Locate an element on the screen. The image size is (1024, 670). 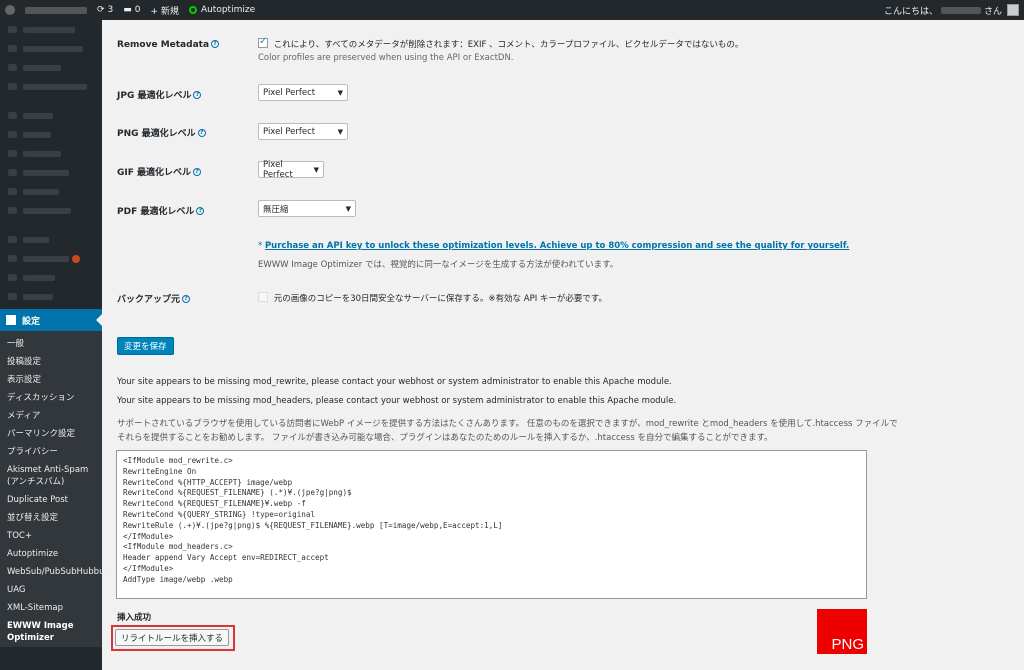
my-account-menu: こんにちは、 さん is located at coordinates (951, 10).